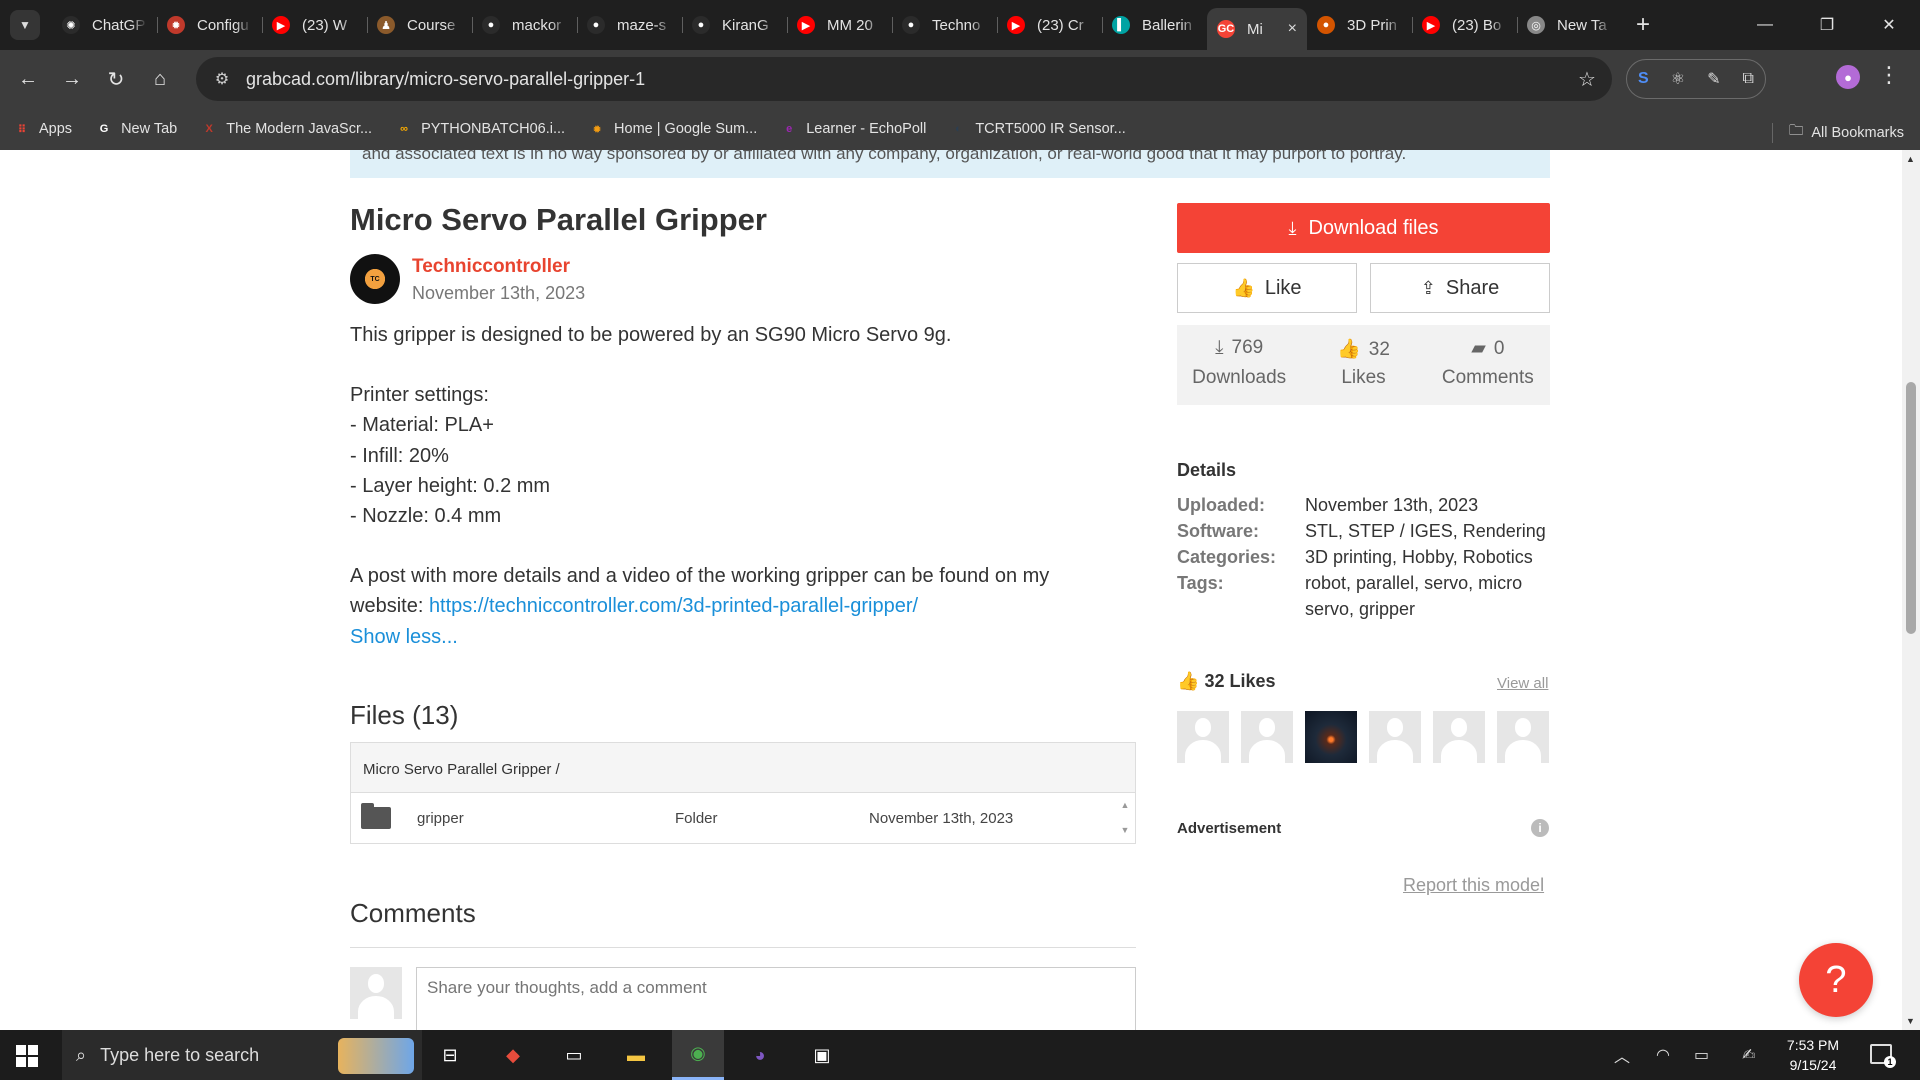 The image size is (1920, 1080). I want to click on bookmark-item: G New Tab, so click(136, 129).